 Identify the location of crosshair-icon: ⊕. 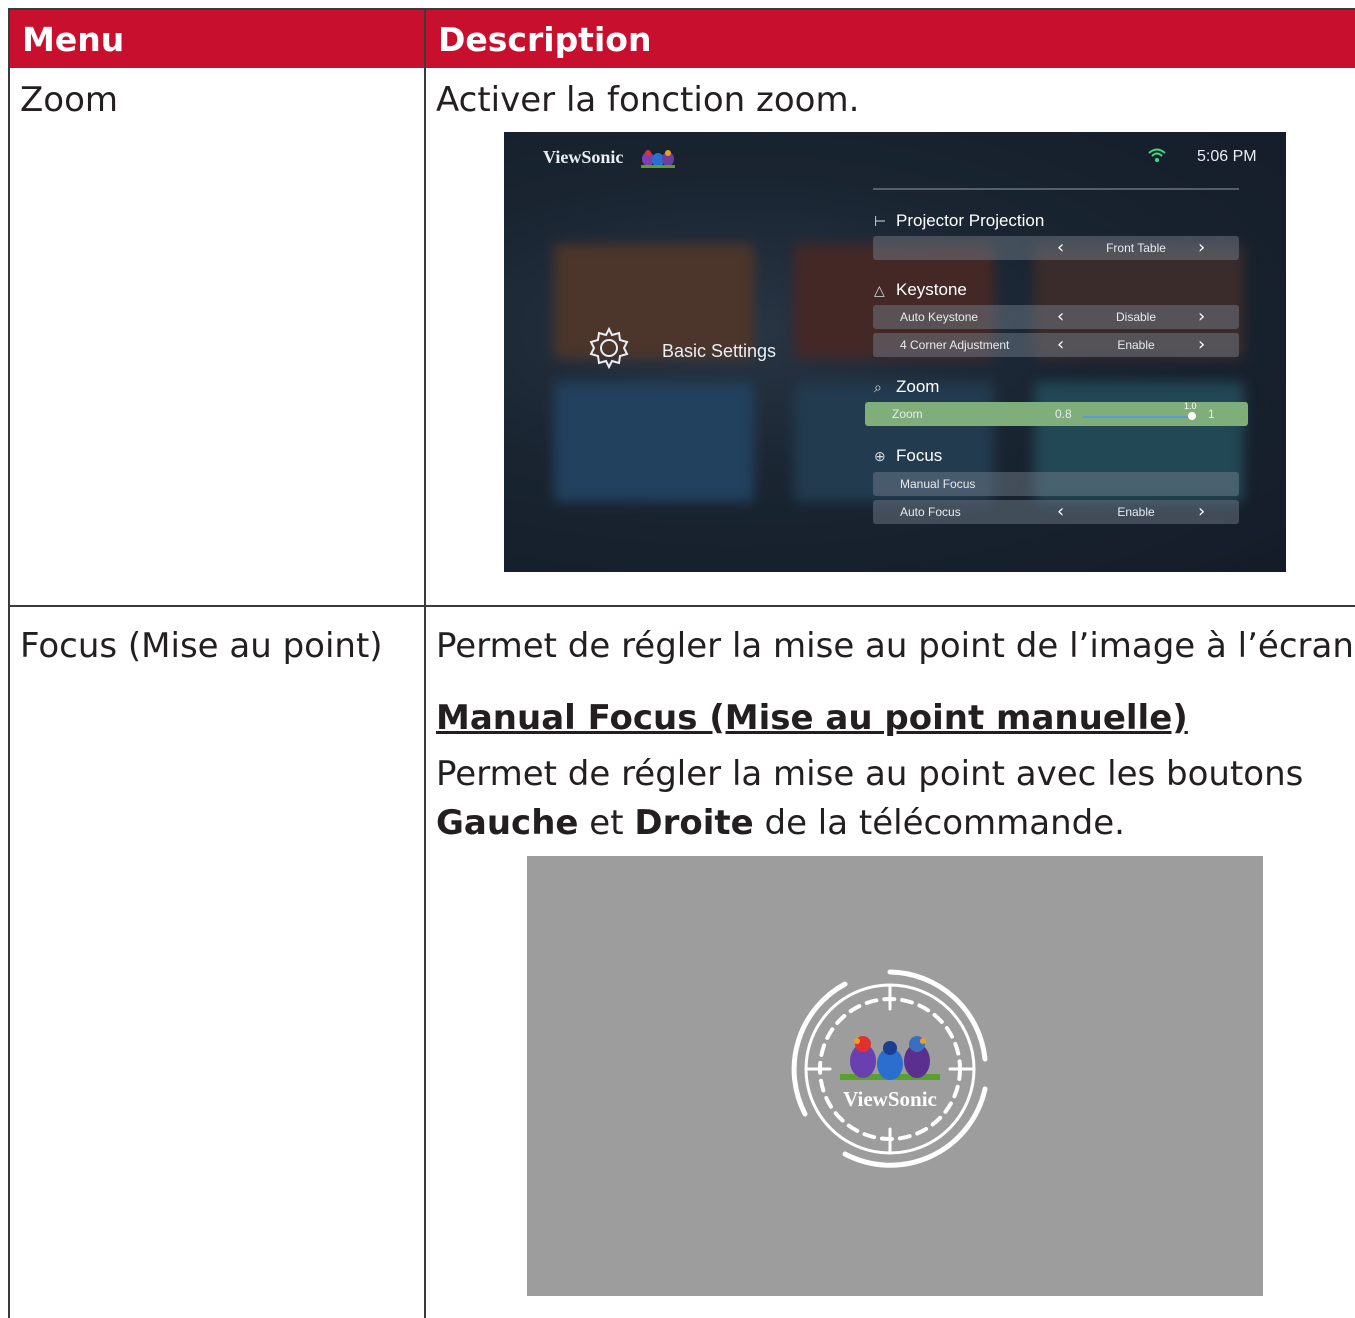
(880, 456).